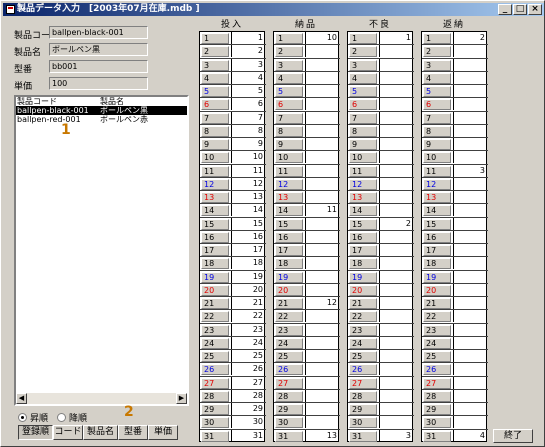 This screenshot has width=545, height=447. What do you see at coordinates (247, 369) in the screenshot?
I see `day-value-field: 26` at bounding box center [247, 369].